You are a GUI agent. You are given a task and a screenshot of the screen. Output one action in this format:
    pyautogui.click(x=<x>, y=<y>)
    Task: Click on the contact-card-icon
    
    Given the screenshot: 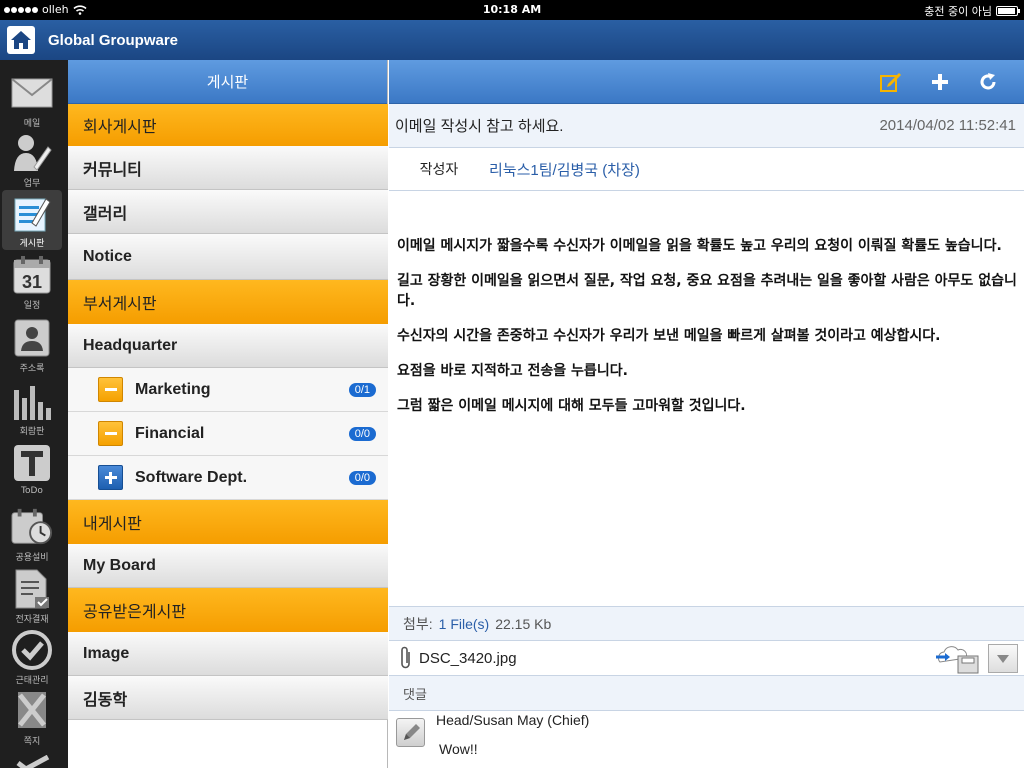 What is the action you would take?
    pyautogui.click(x=32, y=338)
    